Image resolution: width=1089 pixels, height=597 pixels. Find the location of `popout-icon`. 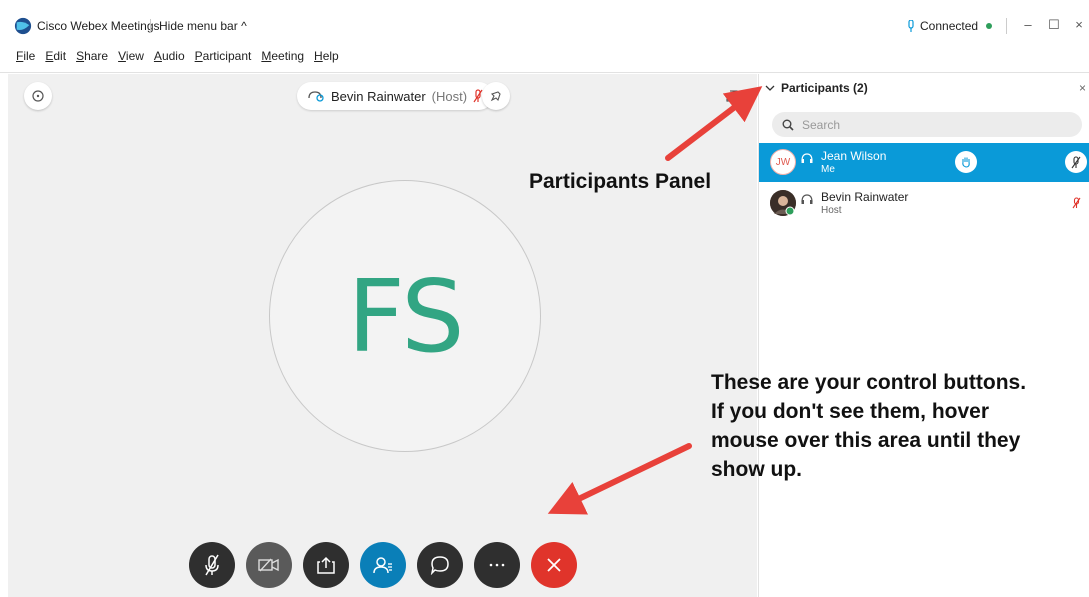

popout-icon is located at coordinates (732, 96).